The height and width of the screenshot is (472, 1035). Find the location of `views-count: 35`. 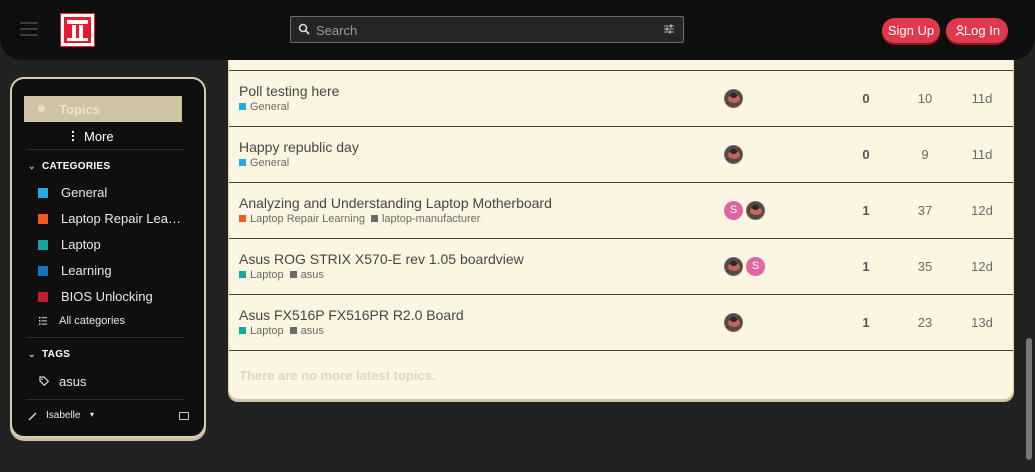

views-count: 35 is located at coordinates (925, 266).